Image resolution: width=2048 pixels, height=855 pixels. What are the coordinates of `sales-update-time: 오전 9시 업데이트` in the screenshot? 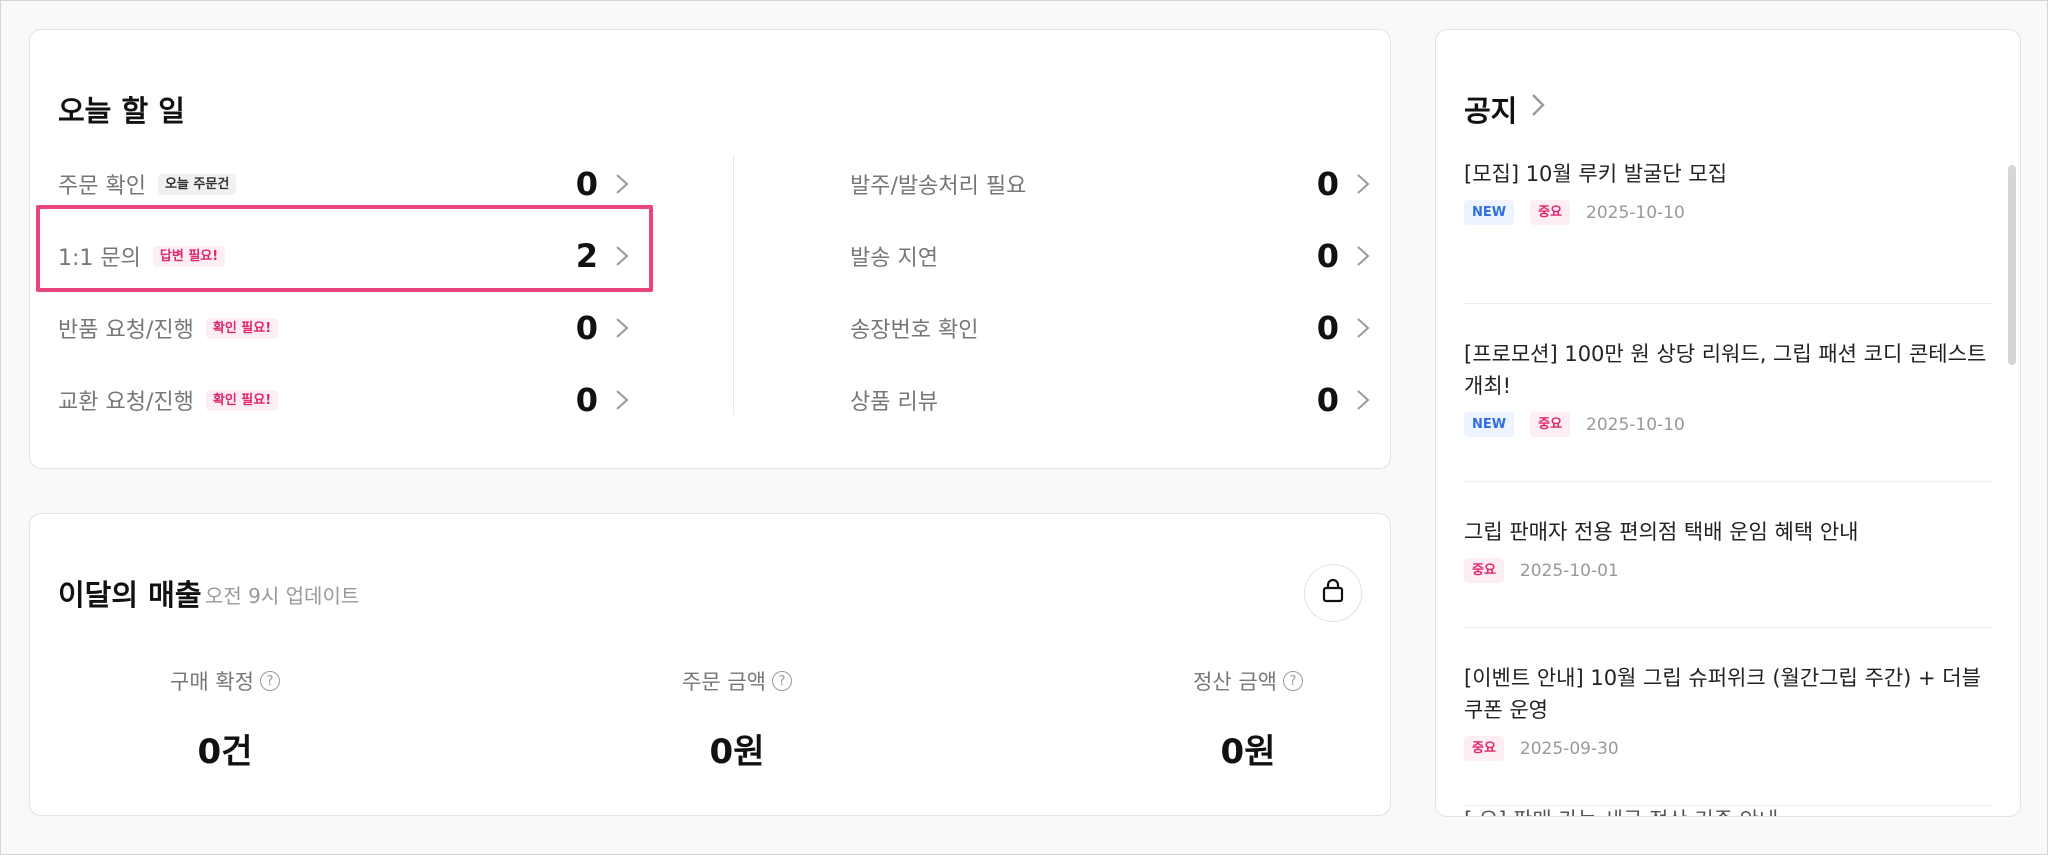 It's located at (282, 596).